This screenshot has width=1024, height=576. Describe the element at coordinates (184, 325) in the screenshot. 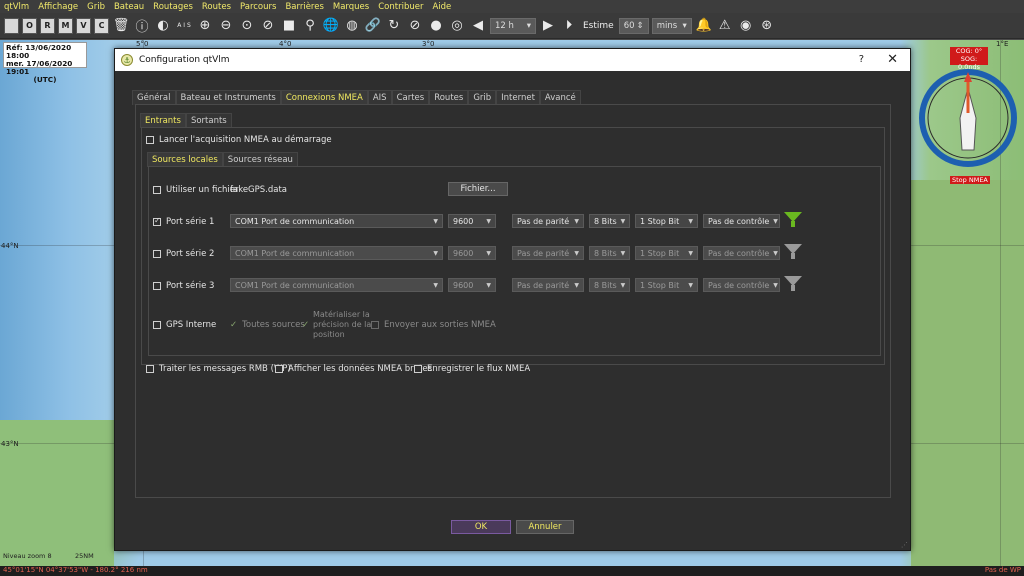

I see `gps-internal-option: GPS Interne` at that location.